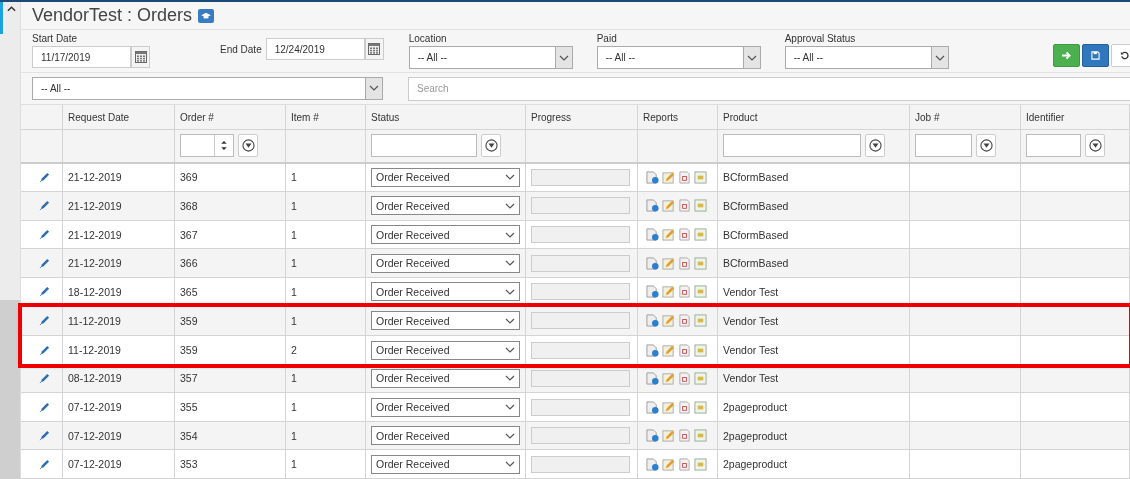 This screenshot has width=1130, height=479. Describe the element at coordinates (385, 117) in the screenshot. I see `column-header: Status` at that location.